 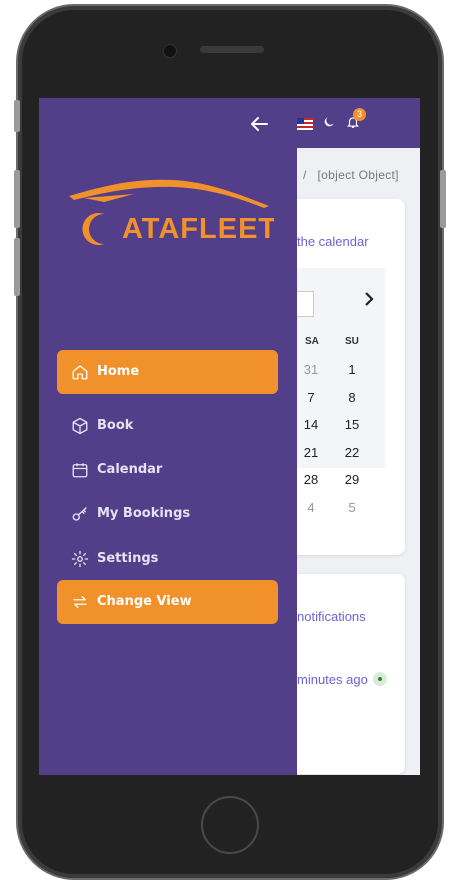 I want to click on calendar-day: 14, so click(x=311, y=424).